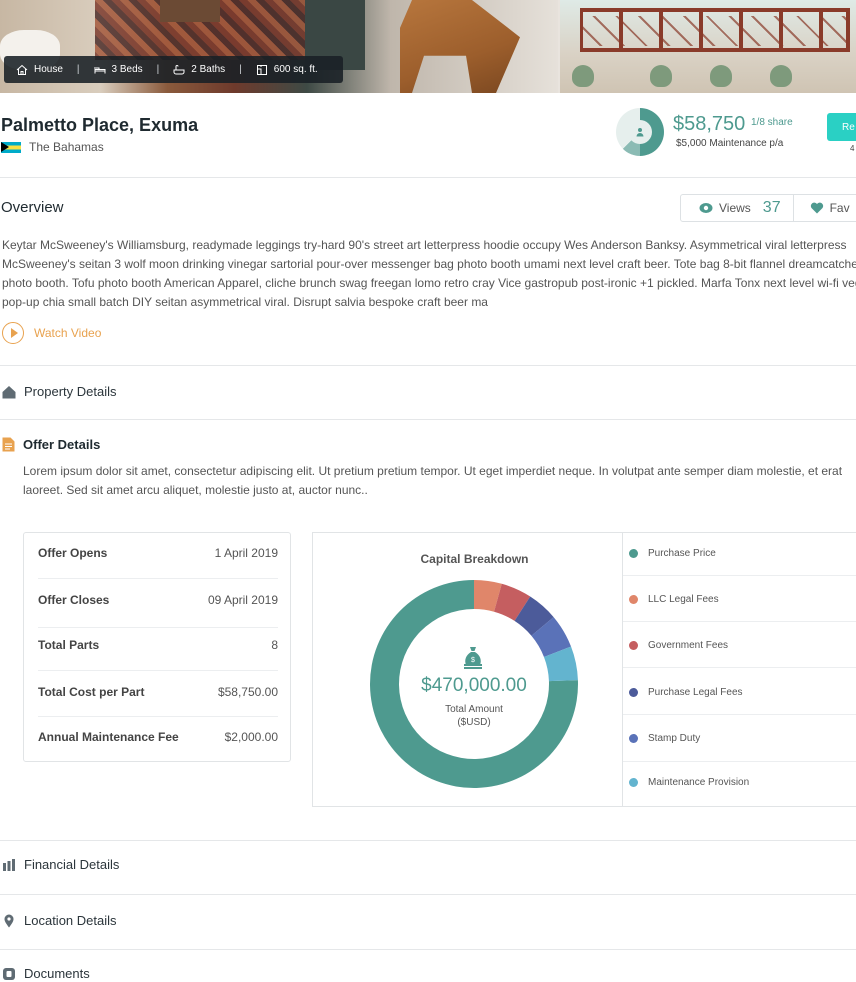  I want to click on money-bag-icon: $, so click(473, 658).